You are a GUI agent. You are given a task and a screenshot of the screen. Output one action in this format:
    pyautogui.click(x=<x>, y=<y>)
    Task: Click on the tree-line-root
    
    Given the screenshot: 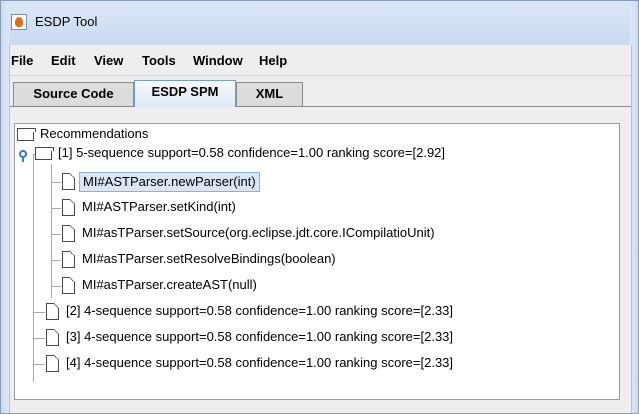 What is the action you would take?
    pyautogui.click(x=33, y=268)
    